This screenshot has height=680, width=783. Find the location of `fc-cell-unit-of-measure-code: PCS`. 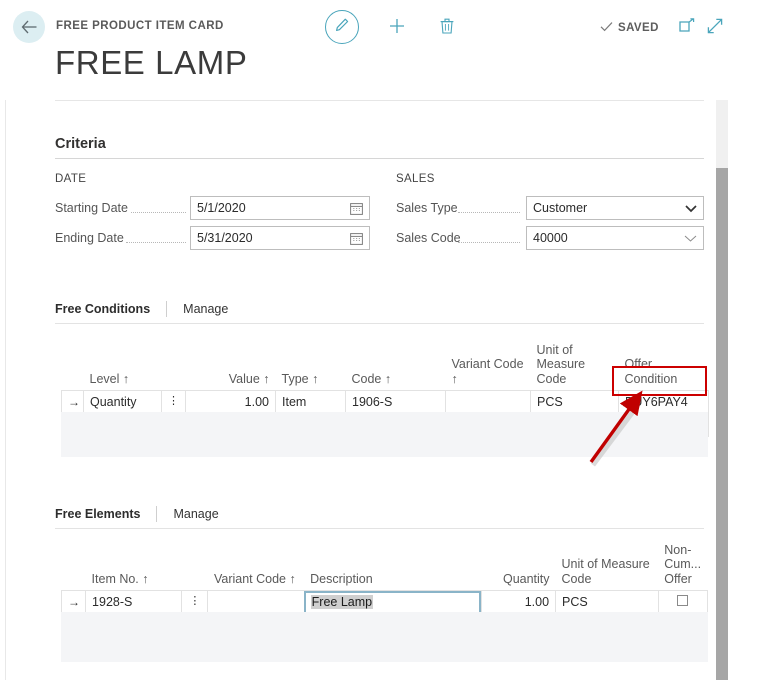

fc-cell-unit-of-measure-code: PCS is located at coordinates (574, 402).